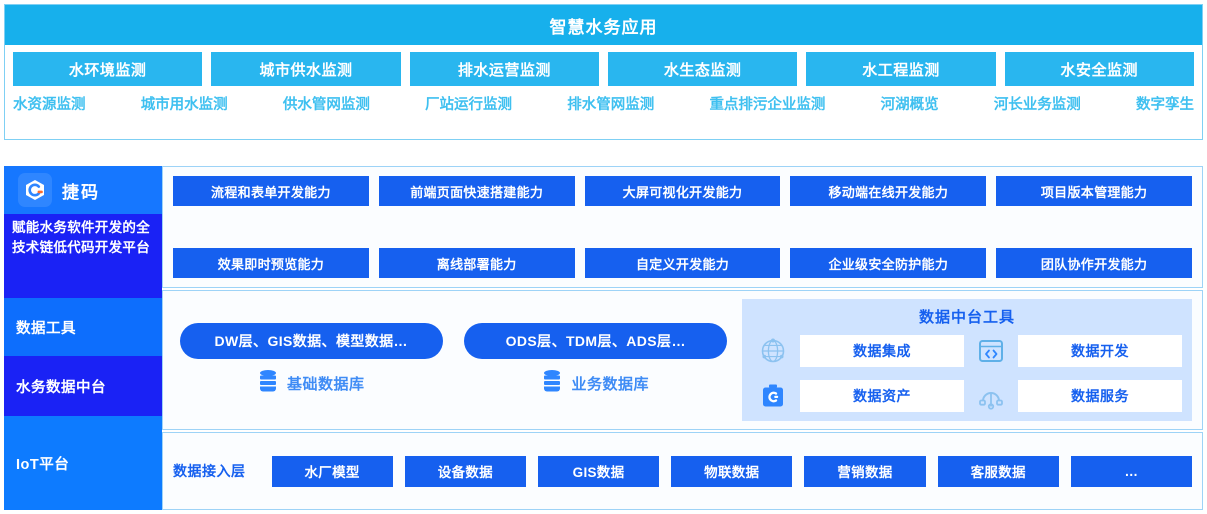  I want to click on brand-name: 捷码, so click(81, 192).